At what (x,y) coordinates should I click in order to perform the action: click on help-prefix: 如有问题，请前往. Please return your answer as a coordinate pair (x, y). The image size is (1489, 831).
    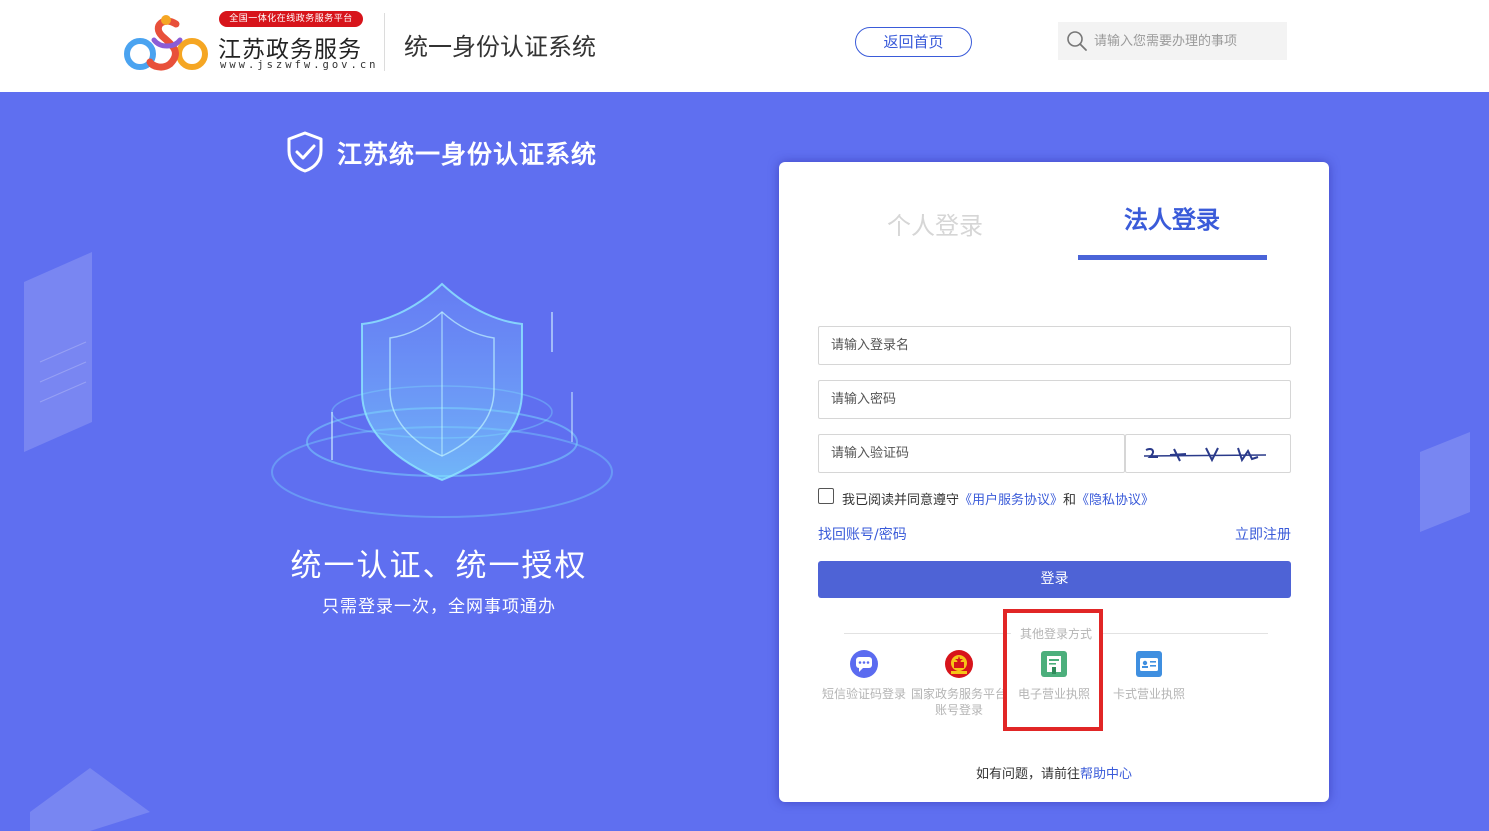
    Looking at the image, I should click on (1027, 774).